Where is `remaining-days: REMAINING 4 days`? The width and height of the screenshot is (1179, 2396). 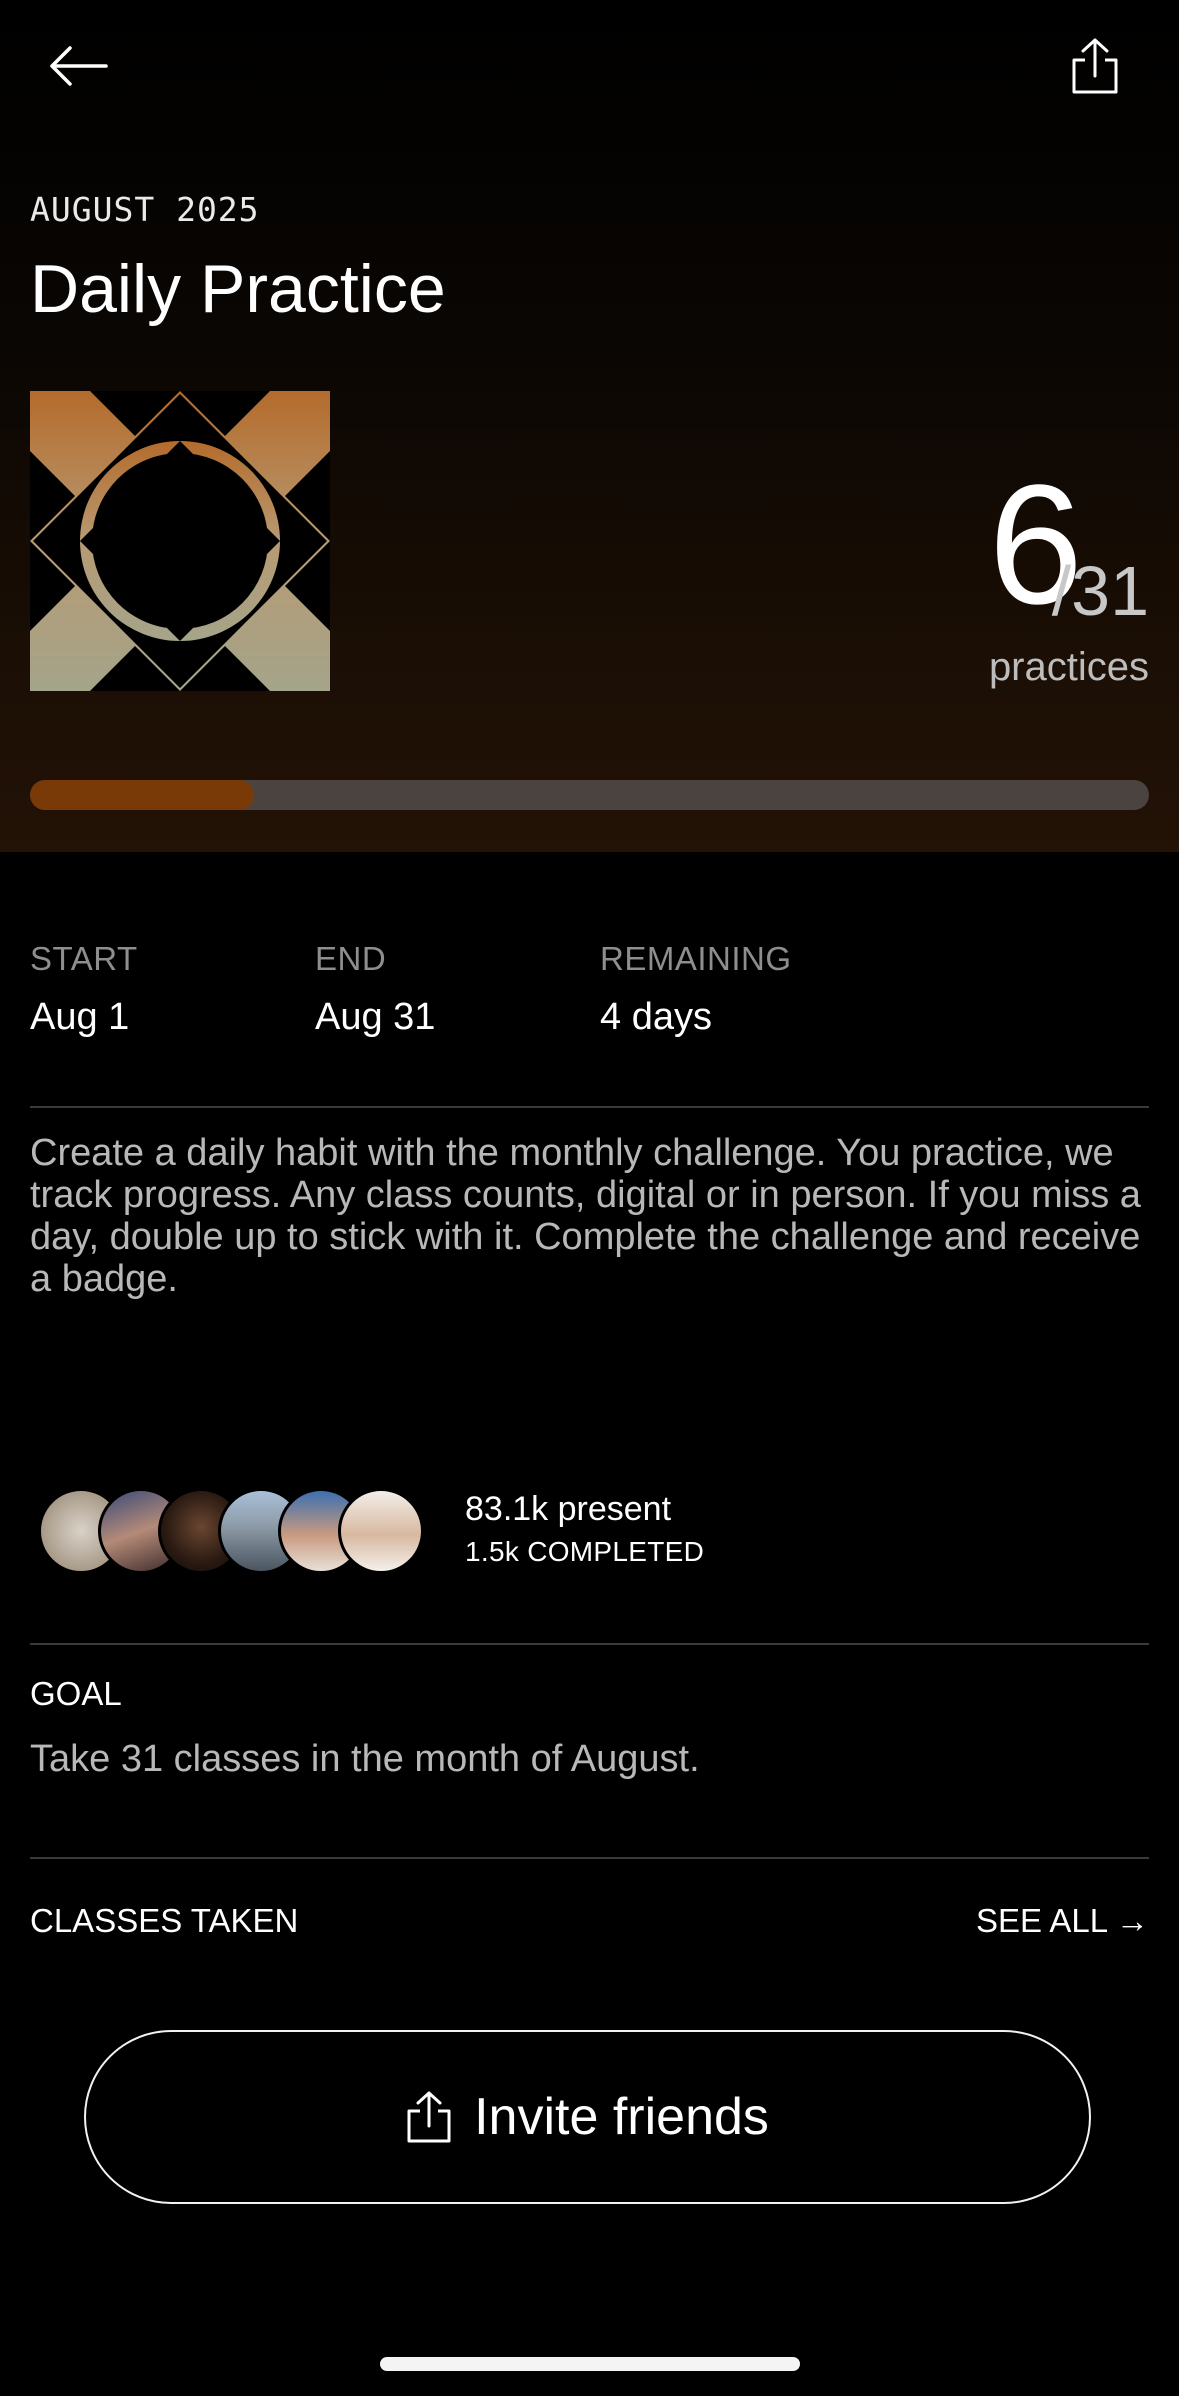
remaining-days: REMAINING 4 days is located at coordinates (696, 989).